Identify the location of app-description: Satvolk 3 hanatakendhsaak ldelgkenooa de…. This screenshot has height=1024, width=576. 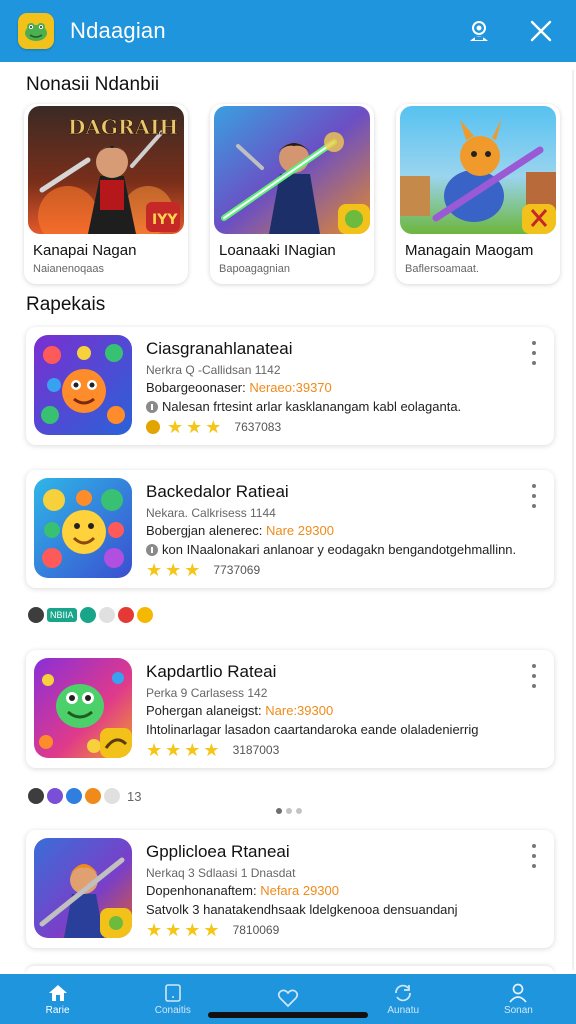
(302, 909).